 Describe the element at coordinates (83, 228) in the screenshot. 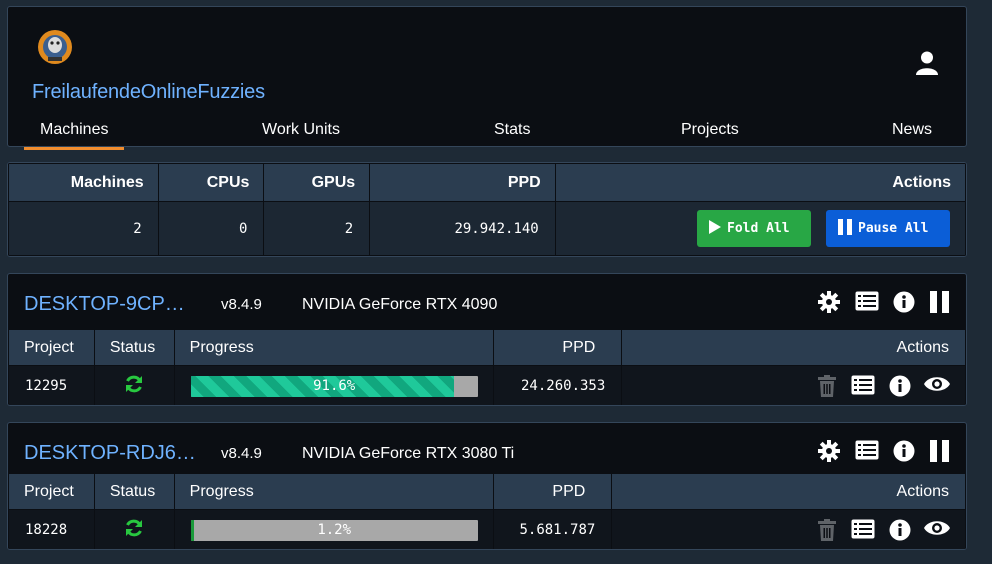

I see `machines-count: 2` at that location.